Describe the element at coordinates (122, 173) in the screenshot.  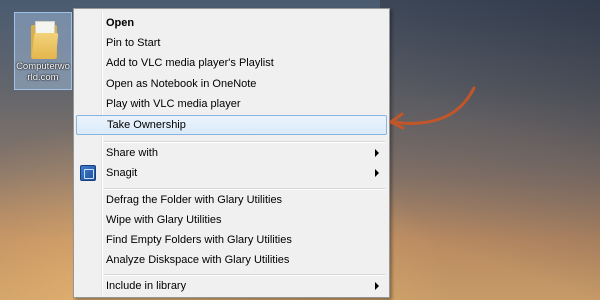
I see `menu-item-label: Snagit` at that location.